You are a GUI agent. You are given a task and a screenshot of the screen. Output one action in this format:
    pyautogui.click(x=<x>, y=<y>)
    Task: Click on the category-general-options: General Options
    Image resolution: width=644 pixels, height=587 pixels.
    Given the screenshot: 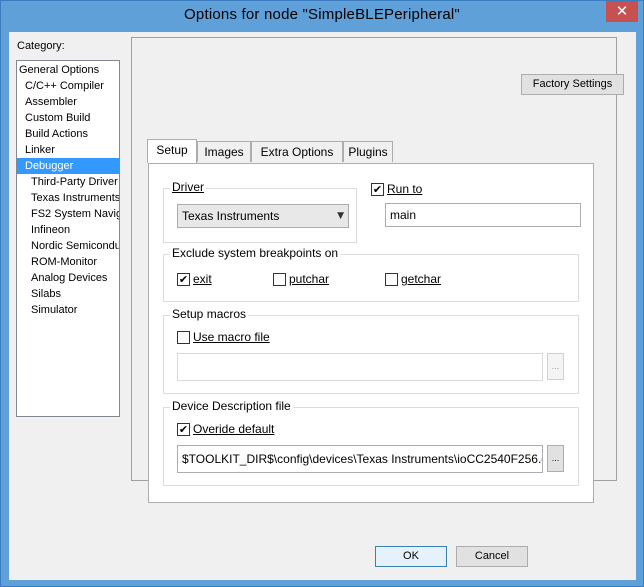 What is the action you would take?
    pyautogui.click(x=68, y=70)
    